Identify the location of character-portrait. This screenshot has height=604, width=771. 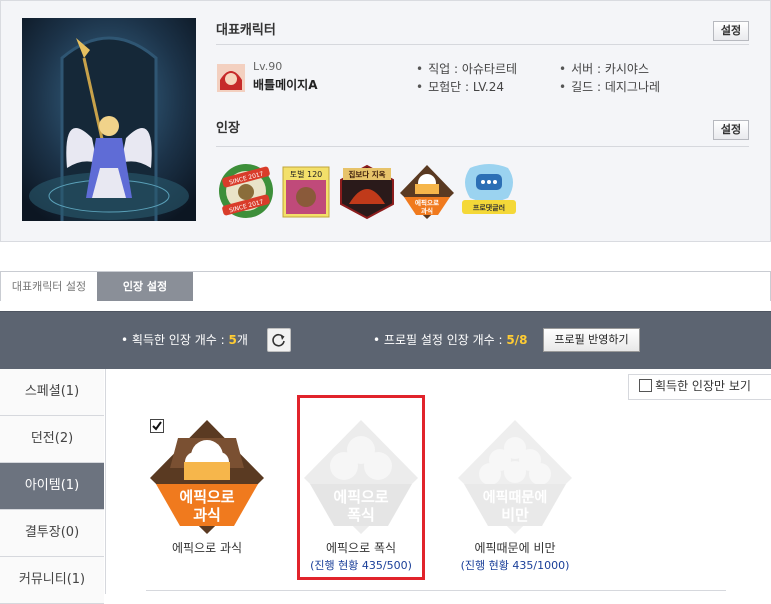
(109, 119).